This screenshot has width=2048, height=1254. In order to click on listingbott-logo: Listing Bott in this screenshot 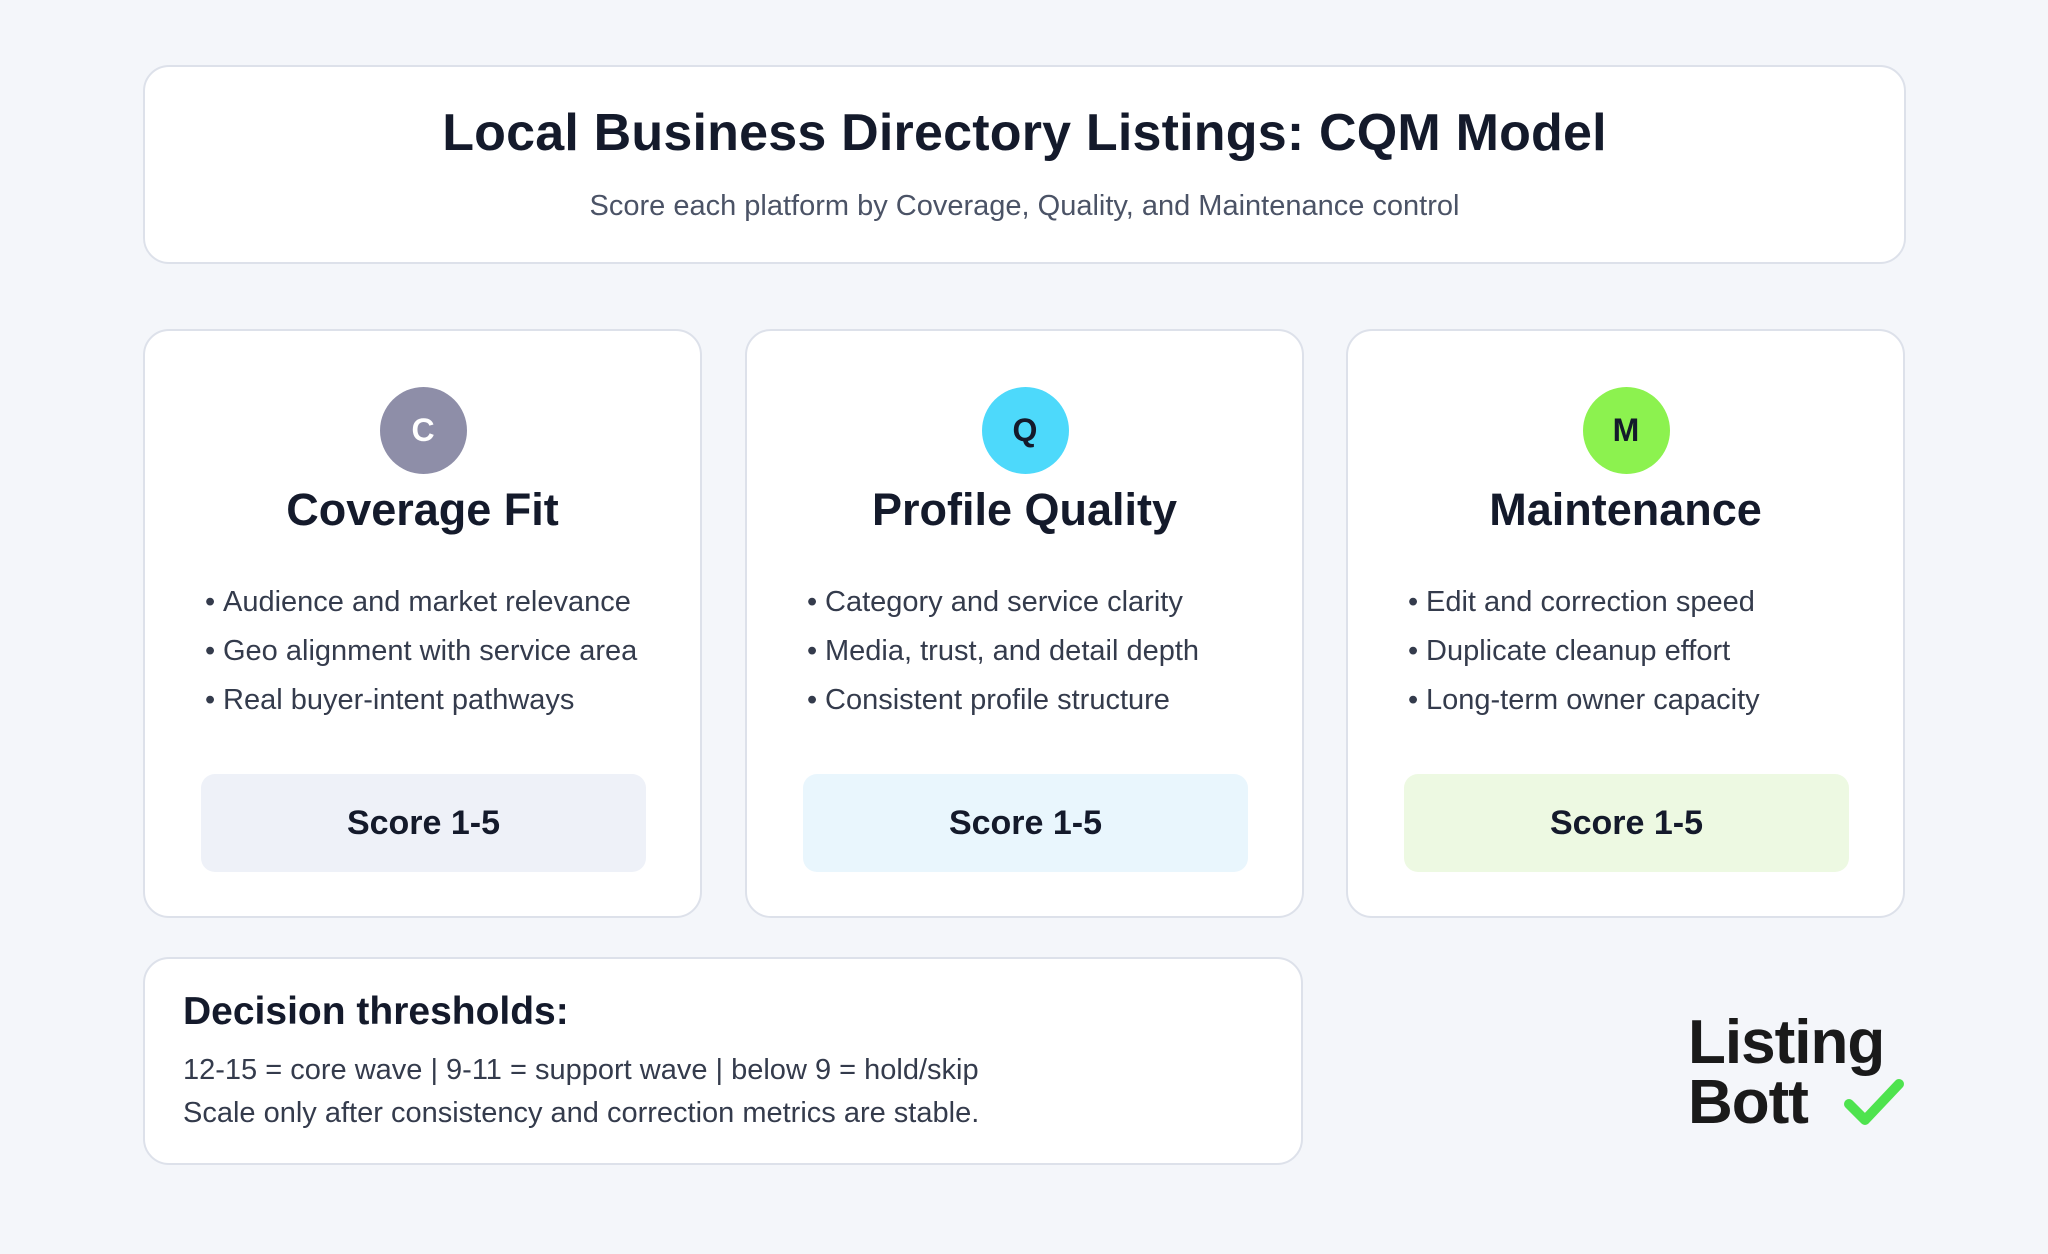, I will do `click(1798, 1077)`.